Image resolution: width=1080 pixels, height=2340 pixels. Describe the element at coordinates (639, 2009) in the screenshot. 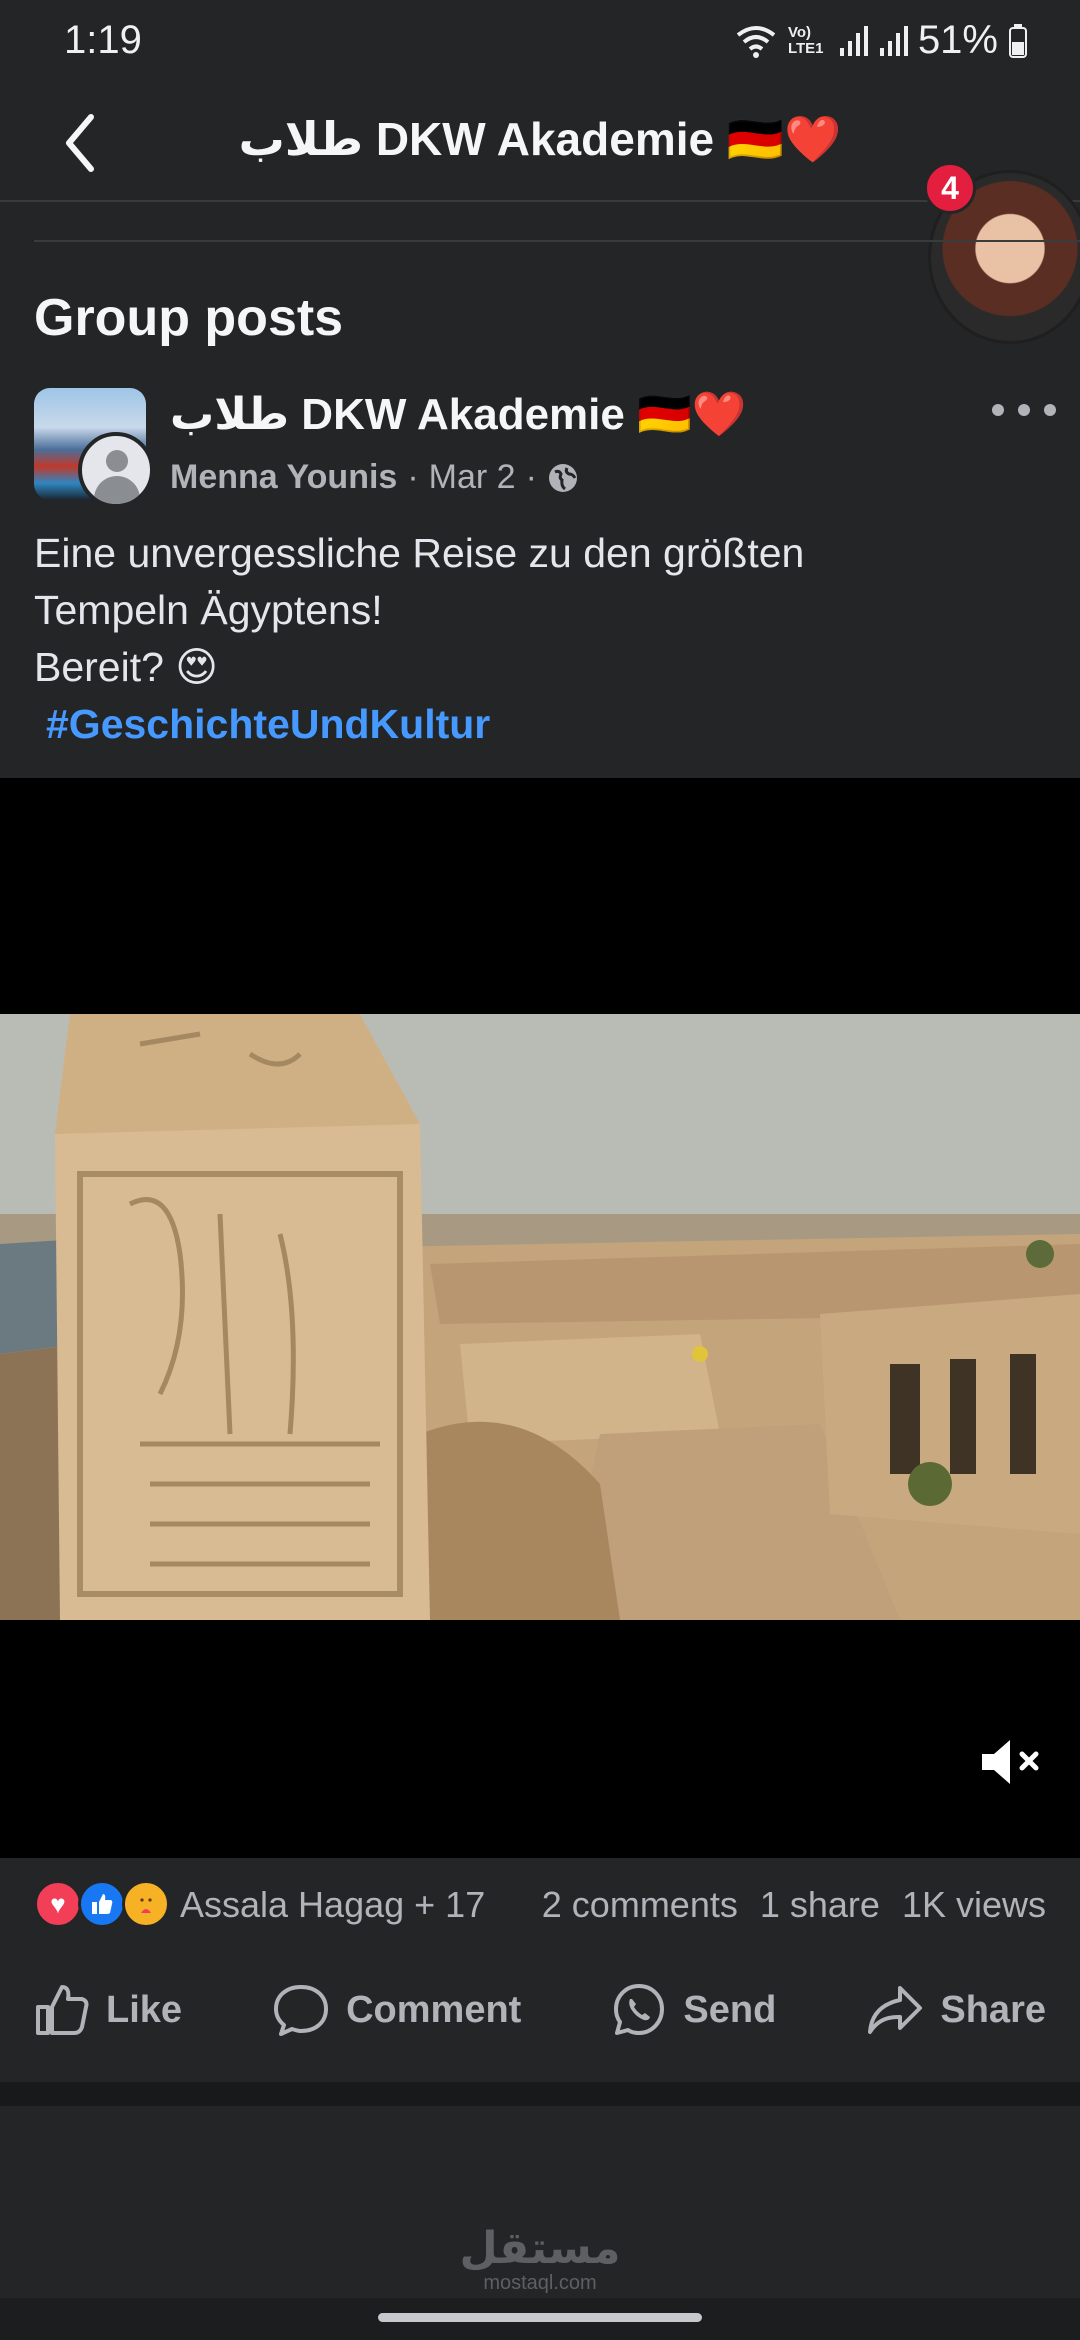

I see `whatsapp-icon` at that location.